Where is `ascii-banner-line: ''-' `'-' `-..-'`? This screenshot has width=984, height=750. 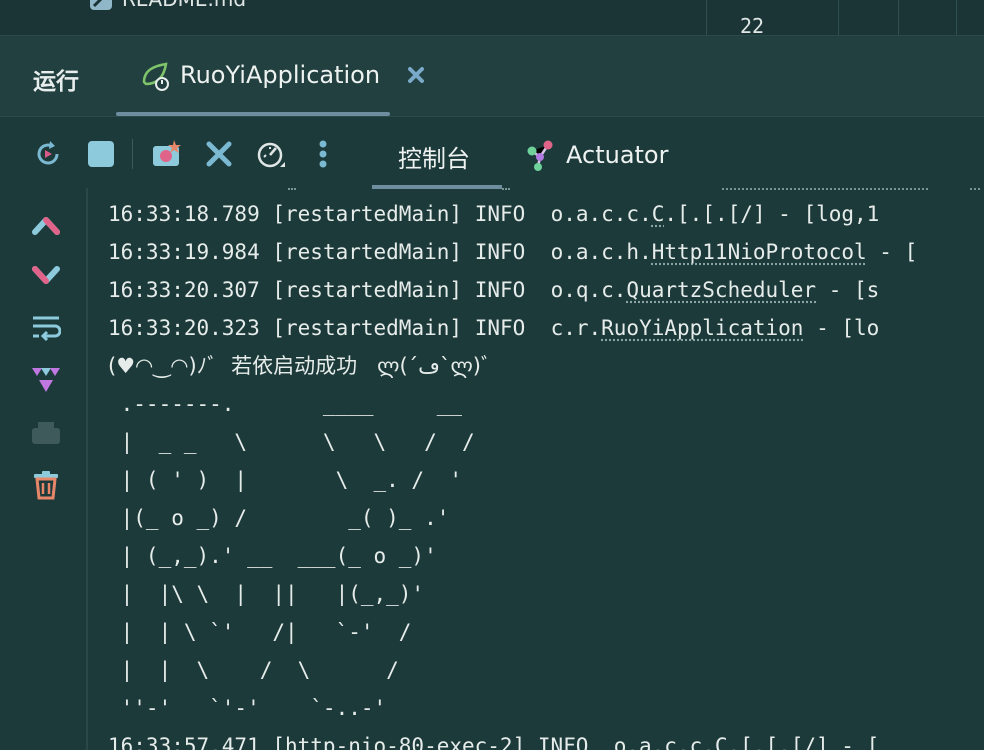
ascii-banner-line: ''-' `'-' `-..-' is located at coordinates (247, 708).